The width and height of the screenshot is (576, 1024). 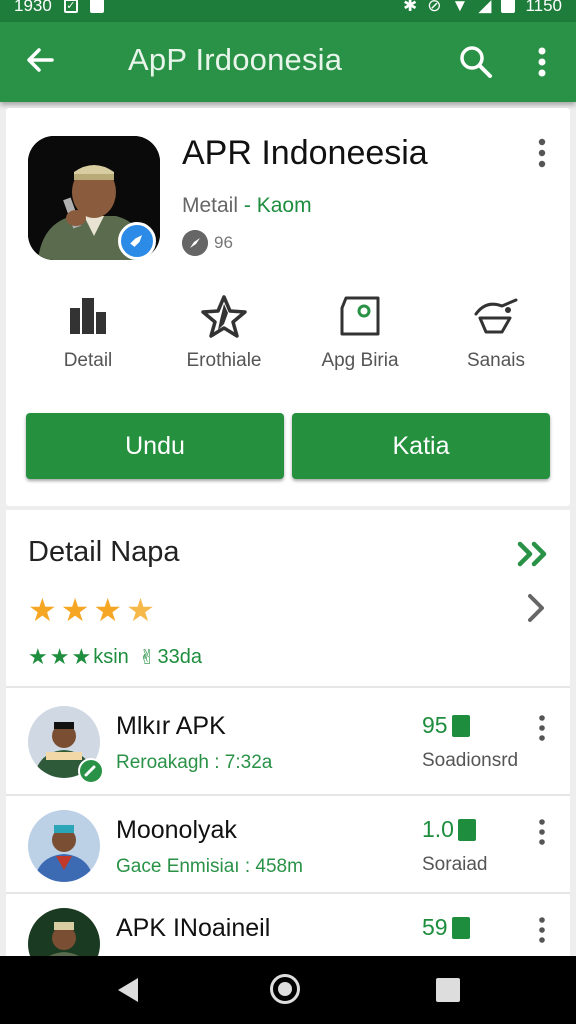 What do you see at coordinates (91, 610) in the screenshot?
I see `rating-stars: ★ ★ ★ ★` at bounding box center [91, 610].